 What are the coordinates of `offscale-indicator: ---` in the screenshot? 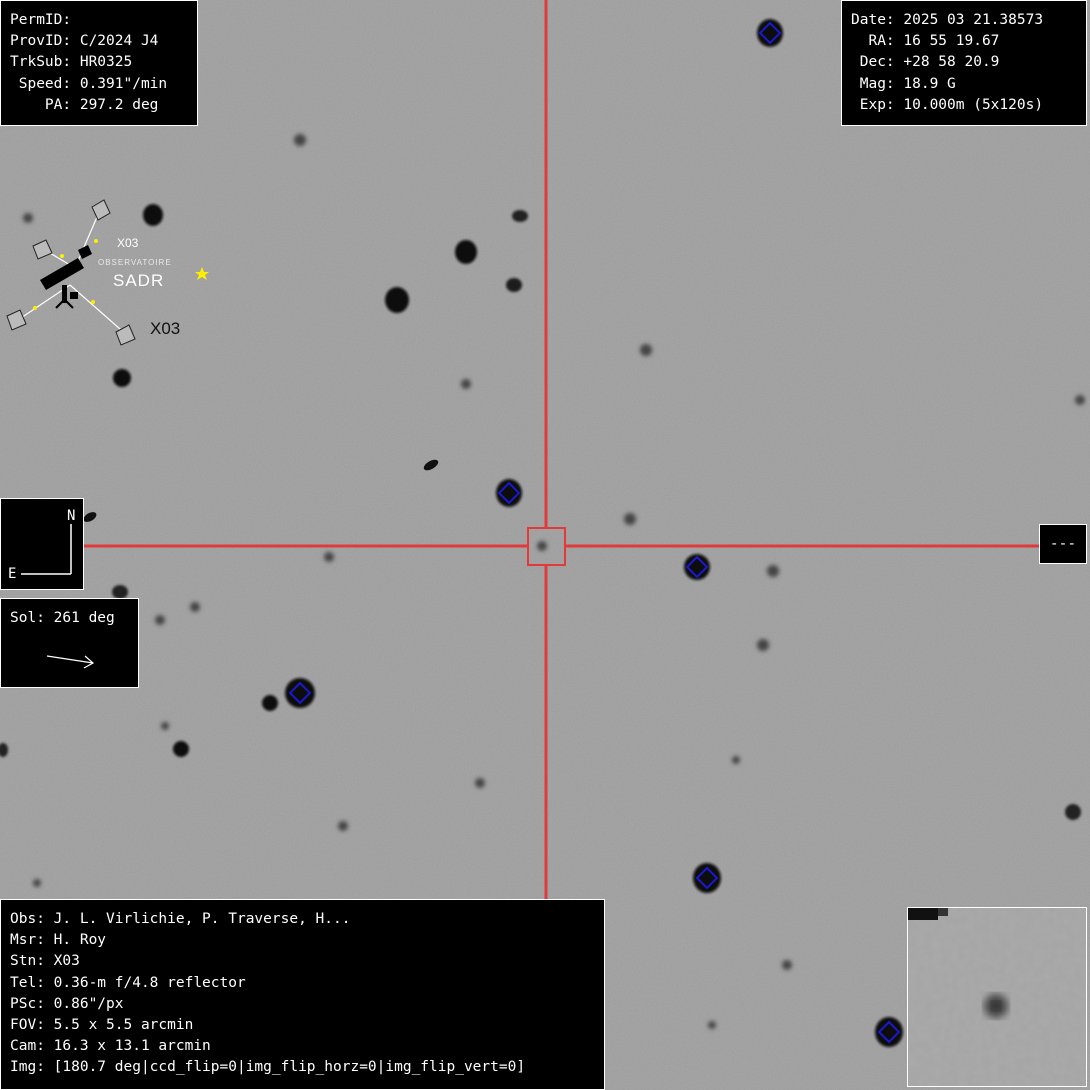 It's located at (1063, 544).